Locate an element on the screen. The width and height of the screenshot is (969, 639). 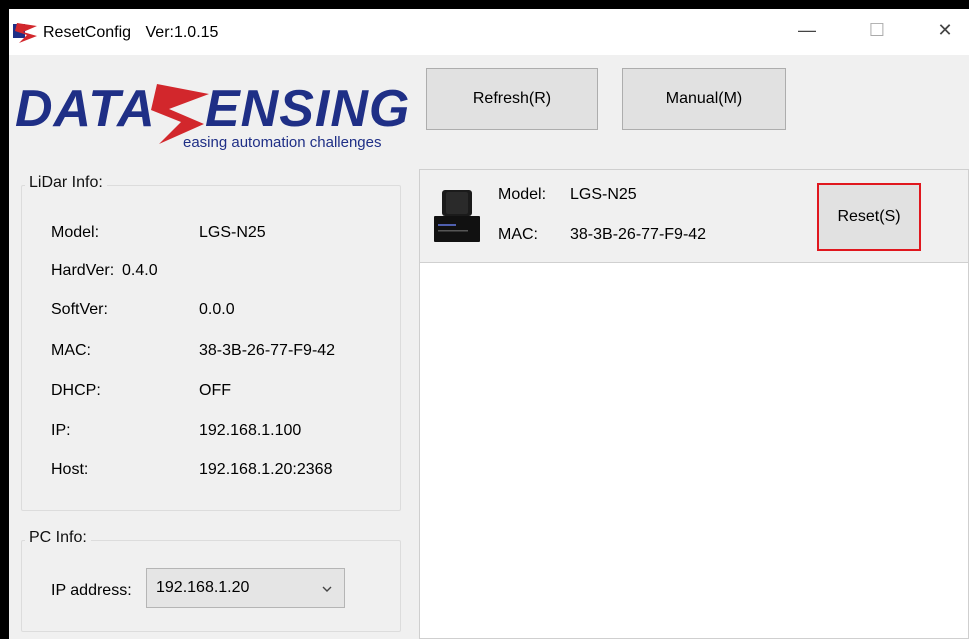
hardver-value: 0.4.0 is located at coordinates (140, 270).